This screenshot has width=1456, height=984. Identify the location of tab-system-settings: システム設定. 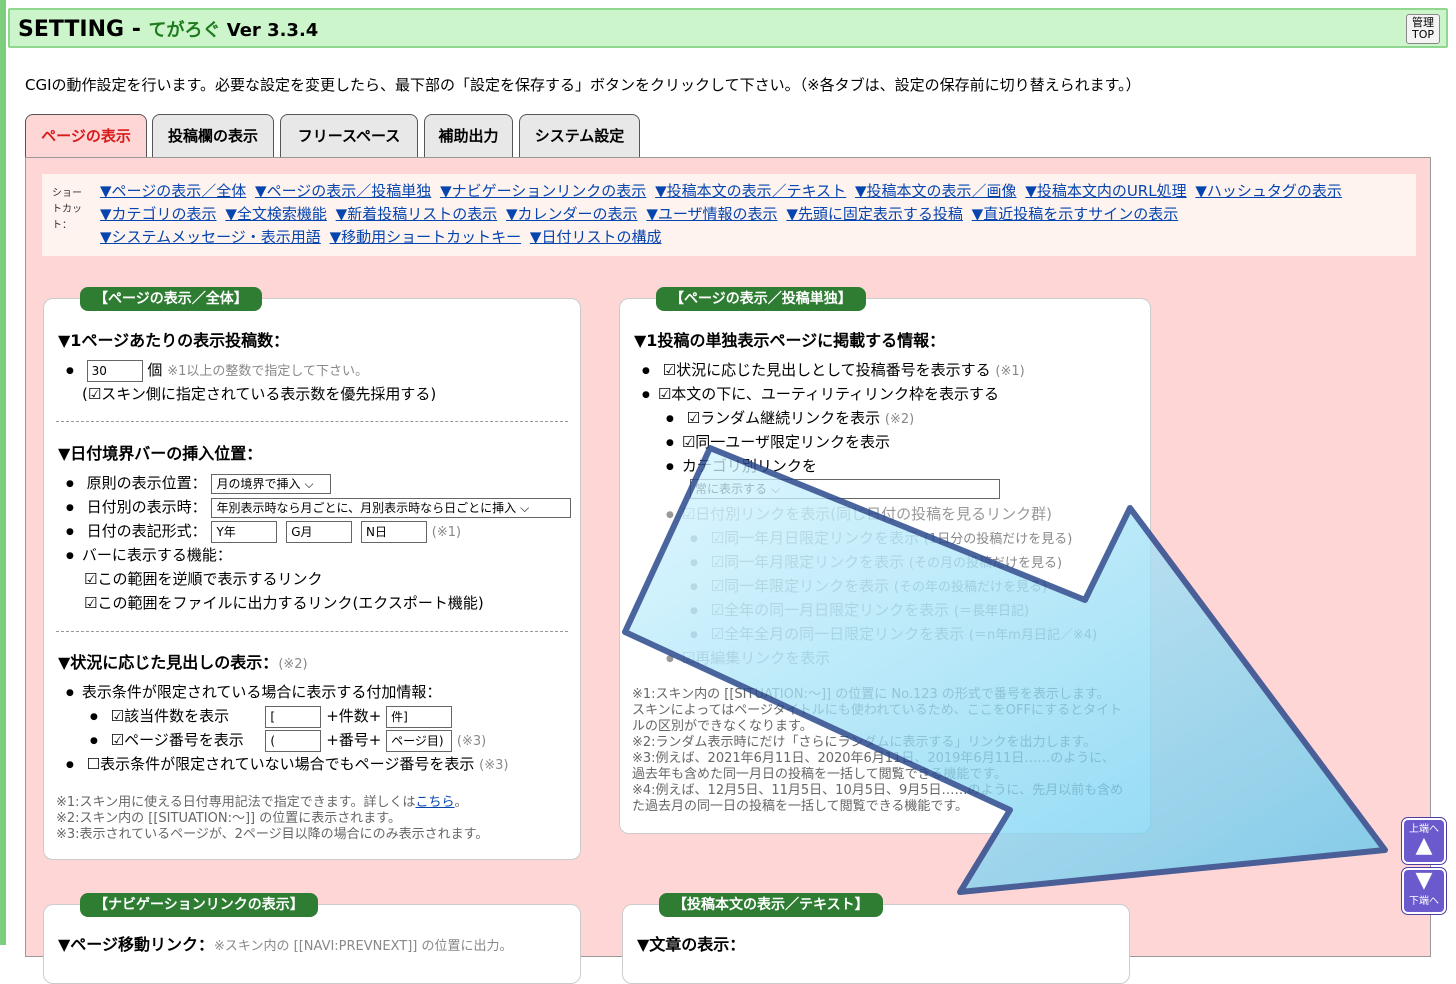
(579, 136).